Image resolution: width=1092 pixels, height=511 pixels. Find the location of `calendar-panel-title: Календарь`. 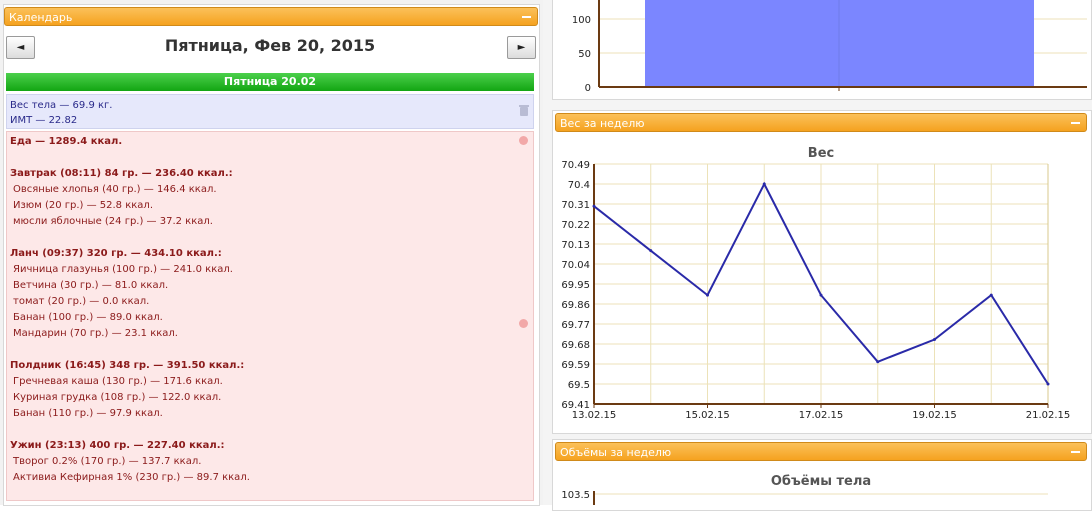

calendar-panel-title: Календарь is located at coordinates (41, 17).